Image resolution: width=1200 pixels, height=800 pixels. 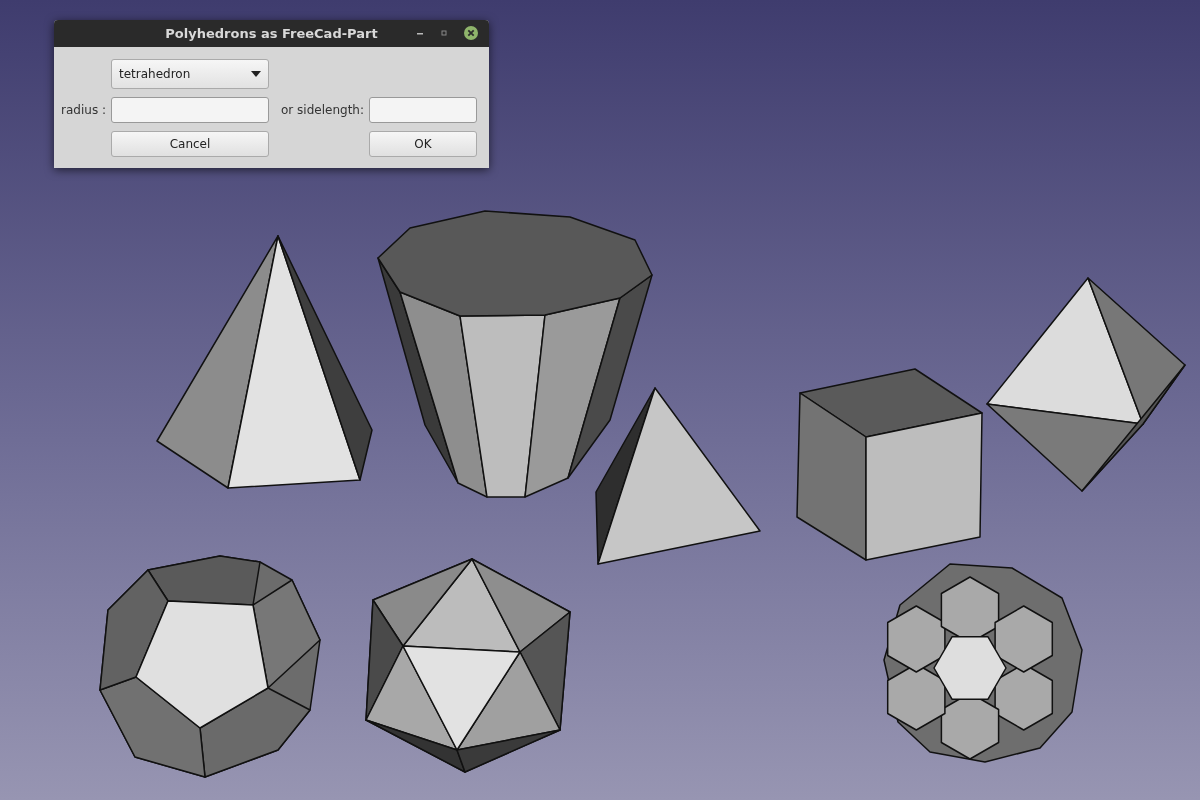 I want to click on sidelength-label: or sidelength:, so click(x=322, y=110).